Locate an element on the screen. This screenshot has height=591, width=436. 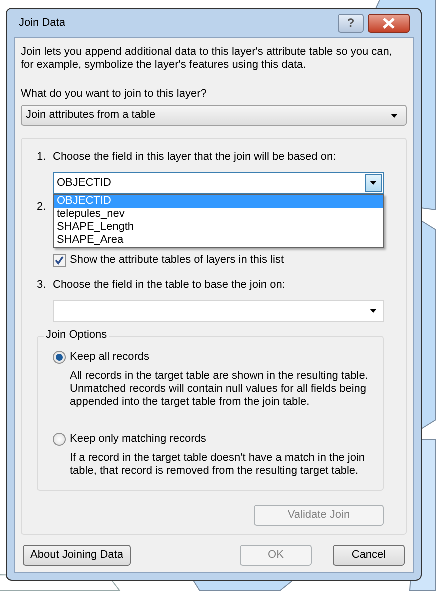
field-combo: OBJECTID is located at coordinates (218, 183).